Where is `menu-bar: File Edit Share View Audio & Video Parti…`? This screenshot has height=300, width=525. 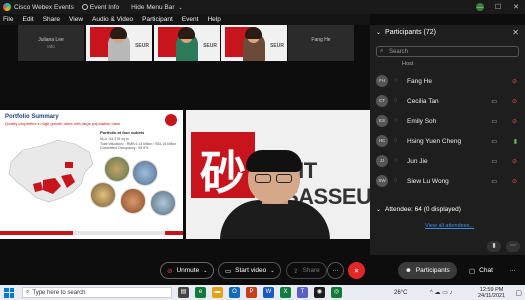 menu-bar: File Edit Share View Audio & Video Parti… is located at coordinates (185, 19).